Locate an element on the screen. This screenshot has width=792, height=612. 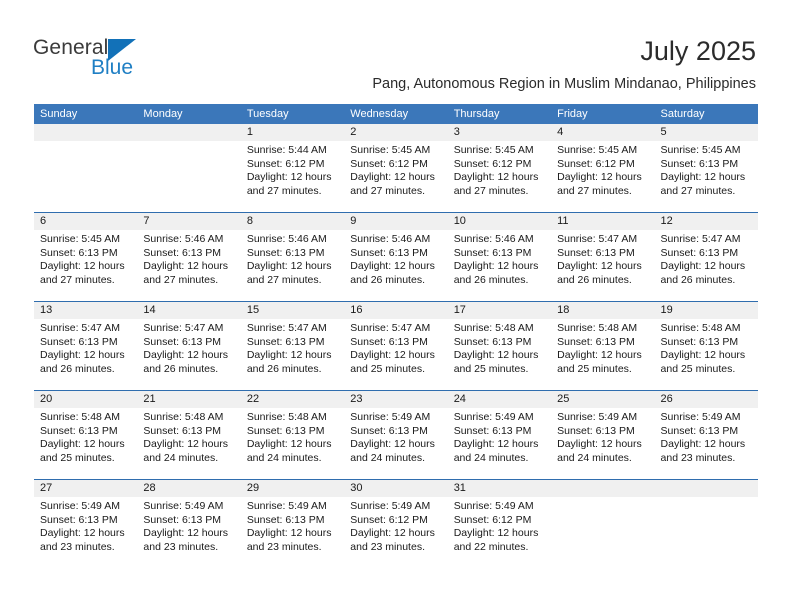
daylight-text-line2: and 24 minutes. is located at coordinates (594, 457).